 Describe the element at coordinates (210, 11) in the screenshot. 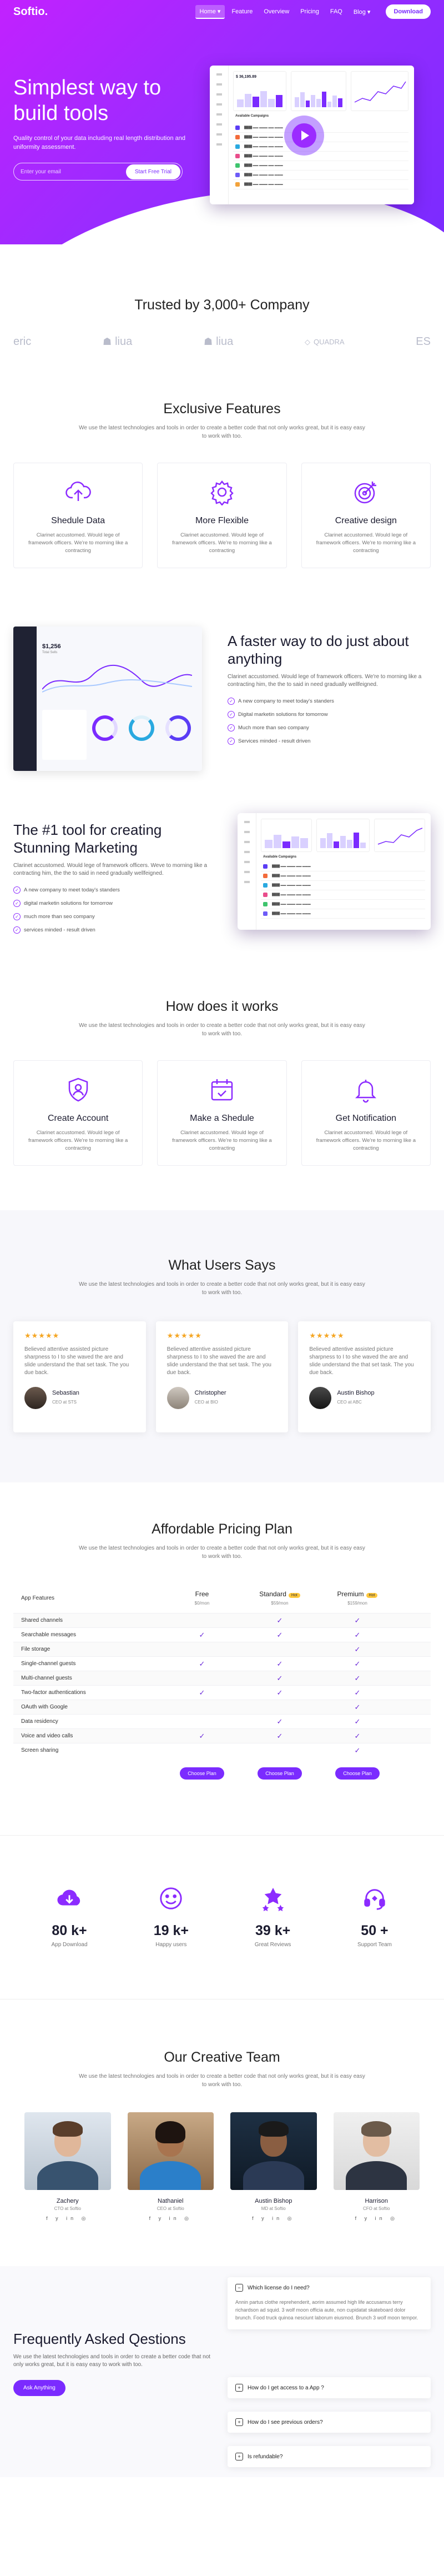

I see `nav-home: Home ▾` at that location.